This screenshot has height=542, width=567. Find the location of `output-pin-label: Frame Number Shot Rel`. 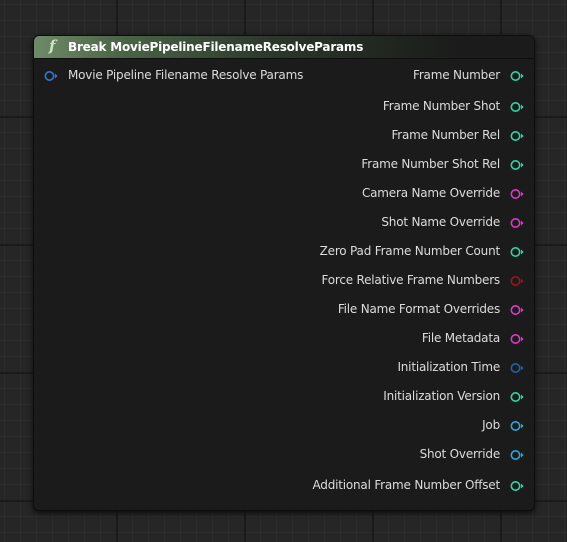

output-pin-label: Frame Number Shot Rel is located at coordinates (430, 164).